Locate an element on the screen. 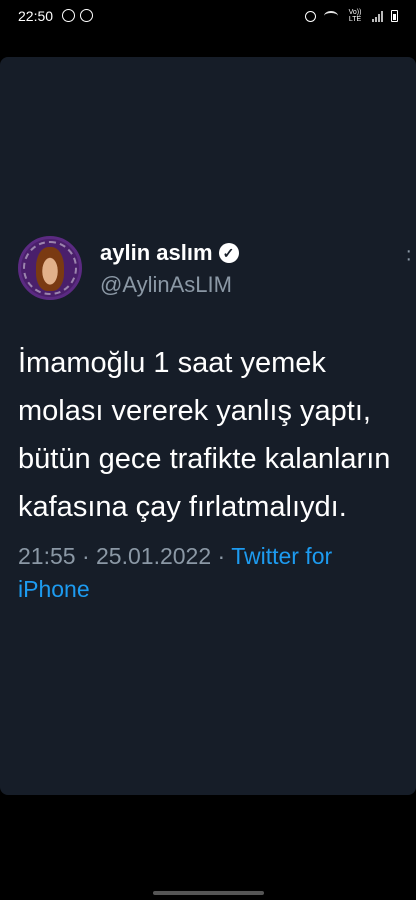  volte-label: Vo)) LTE is located at coordinates (355, 16).